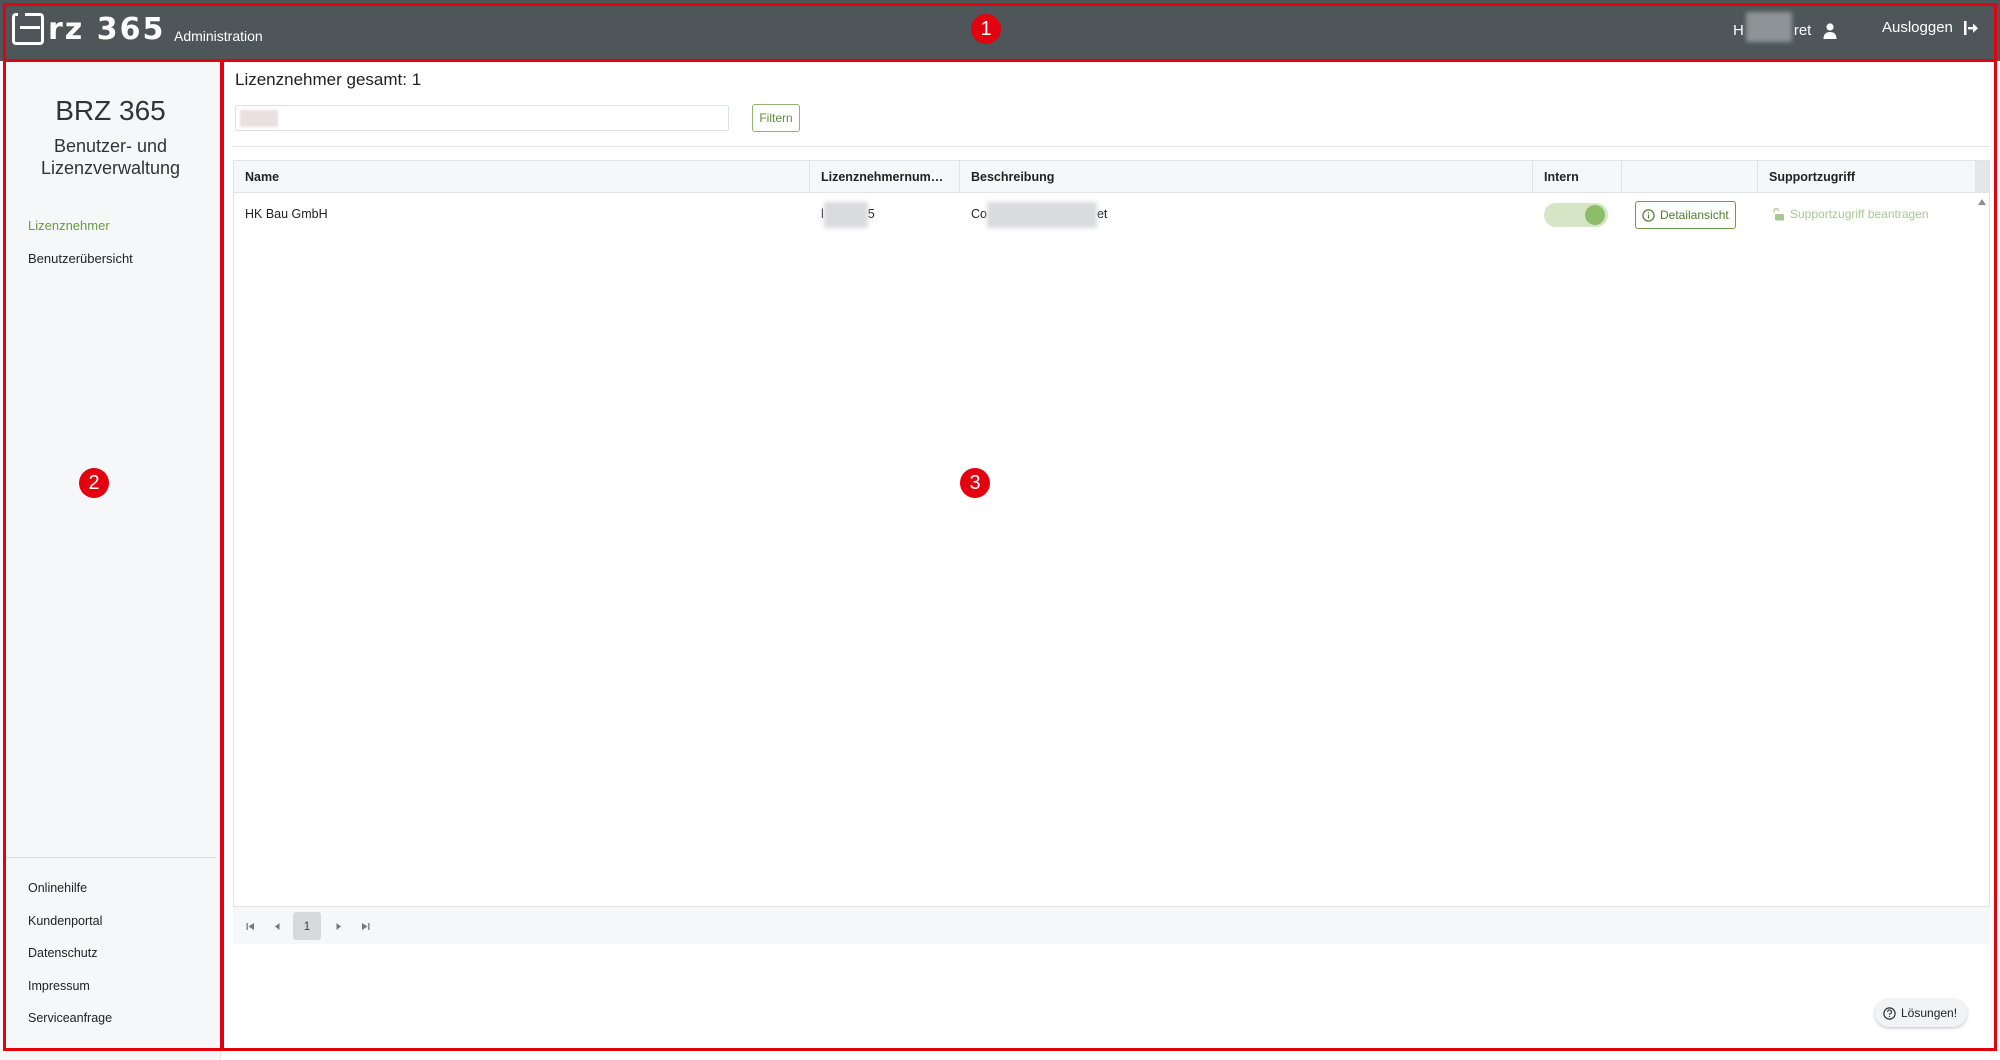 This screenshot has height=1060, width=2000. Describe the element at coordinates (110, 110) in the screenshot. I see `sidebar-title: BRZ 365` at that location.